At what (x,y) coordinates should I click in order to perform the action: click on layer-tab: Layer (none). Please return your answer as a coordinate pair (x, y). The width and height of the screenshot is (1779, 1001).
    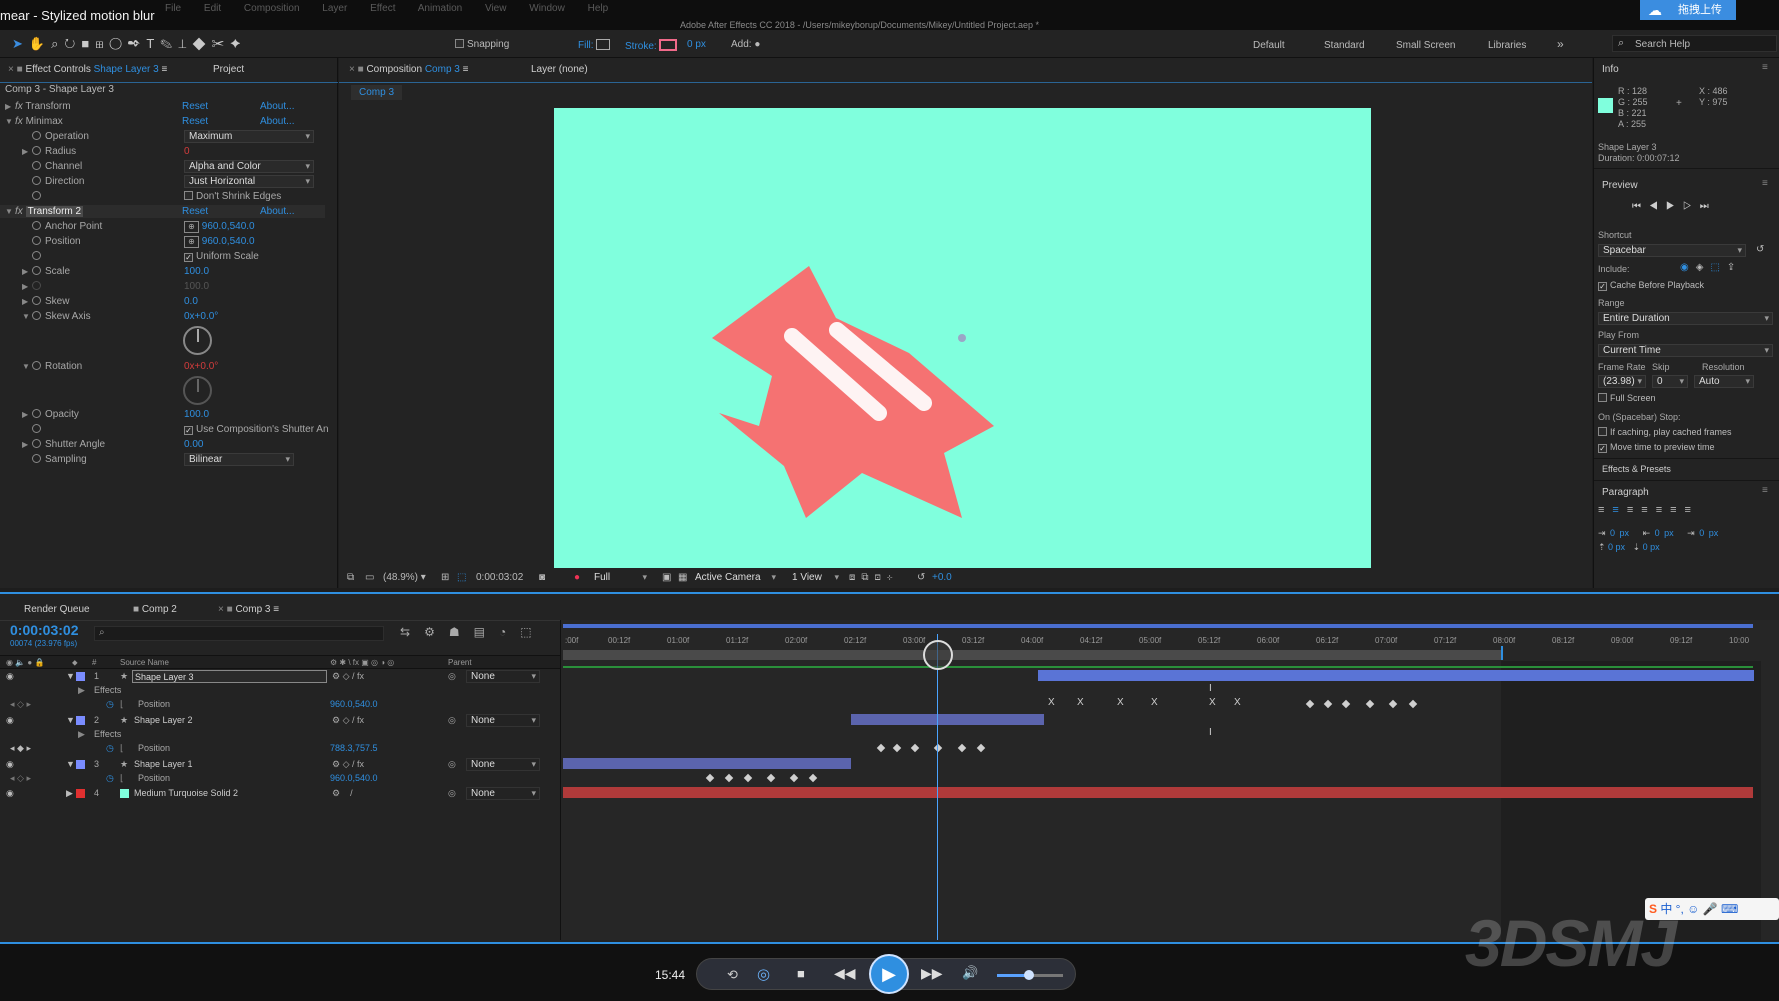
    Looking at the image, I should click on (559, 70).